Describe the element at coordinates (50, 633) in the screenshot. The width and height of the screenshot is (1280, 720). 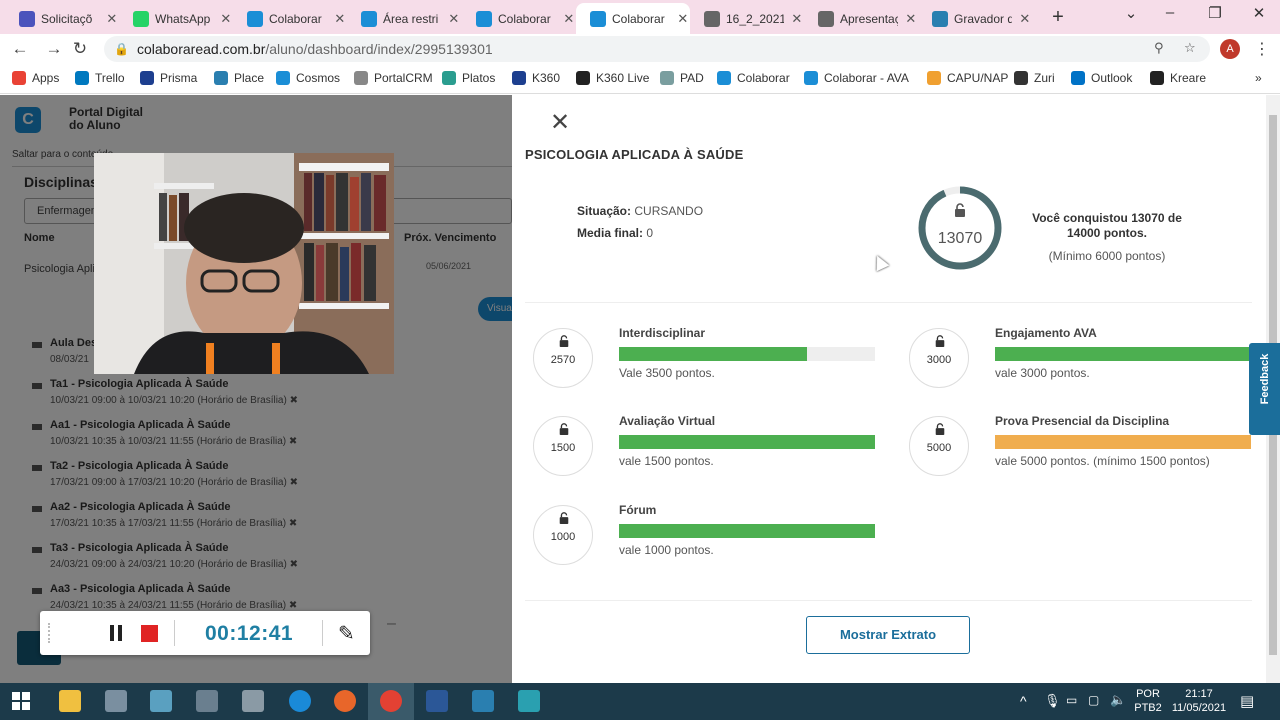
I see `drag-handle` at that location.